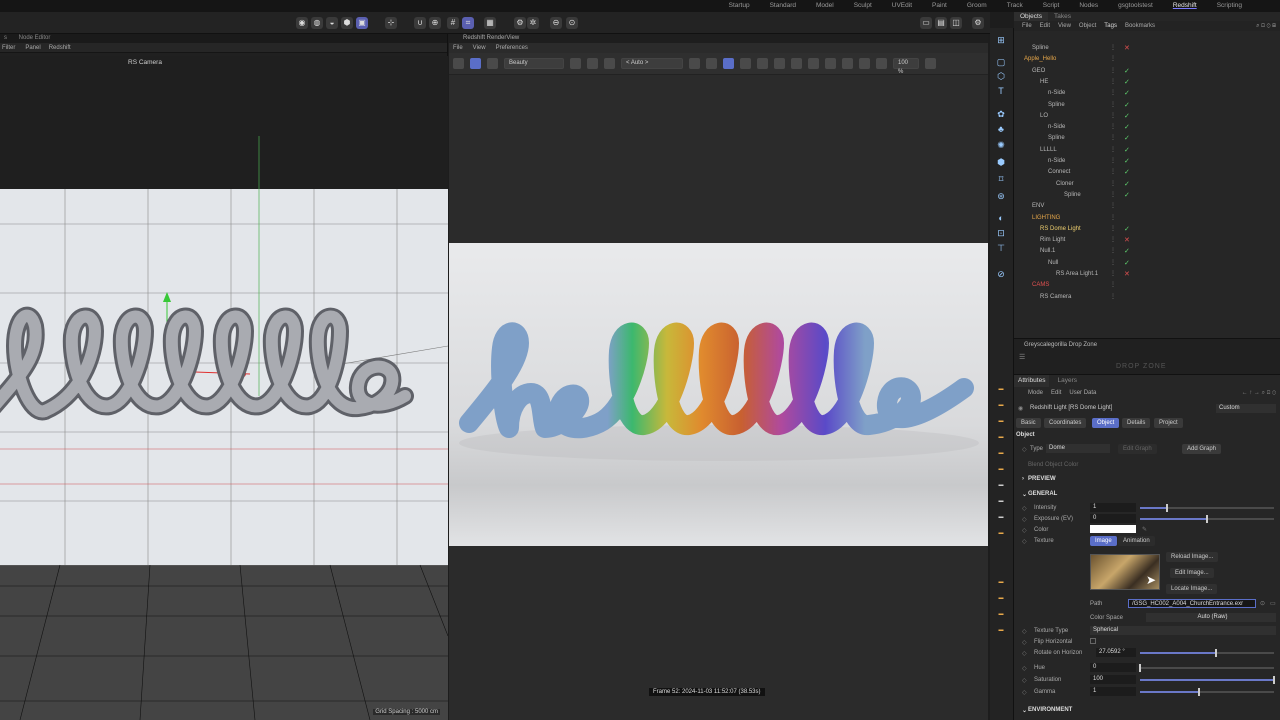 Image resolution: width=1280 pixels, height=720 pixels. I want to click on layout-tab-gsgtoolstest: gsgtoolstest, so click(1135, 6).